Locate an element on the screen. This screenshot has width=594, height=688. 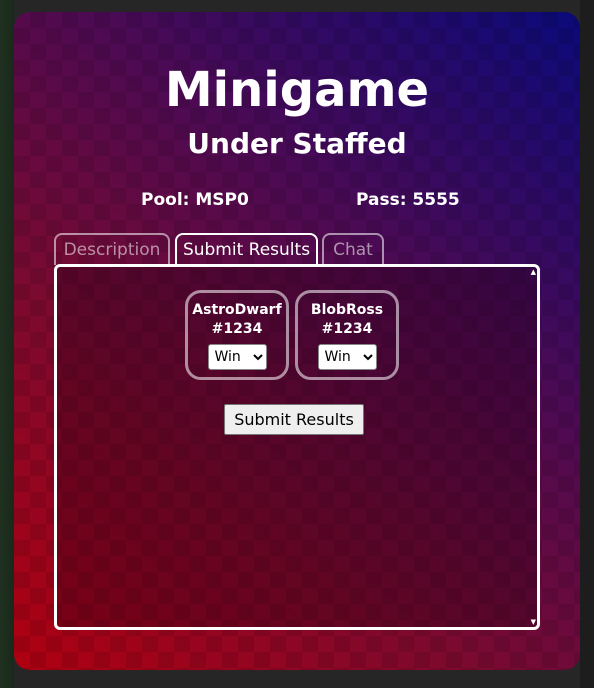
tab-submit-results: Submit Results is located at coordinates (246, 249).